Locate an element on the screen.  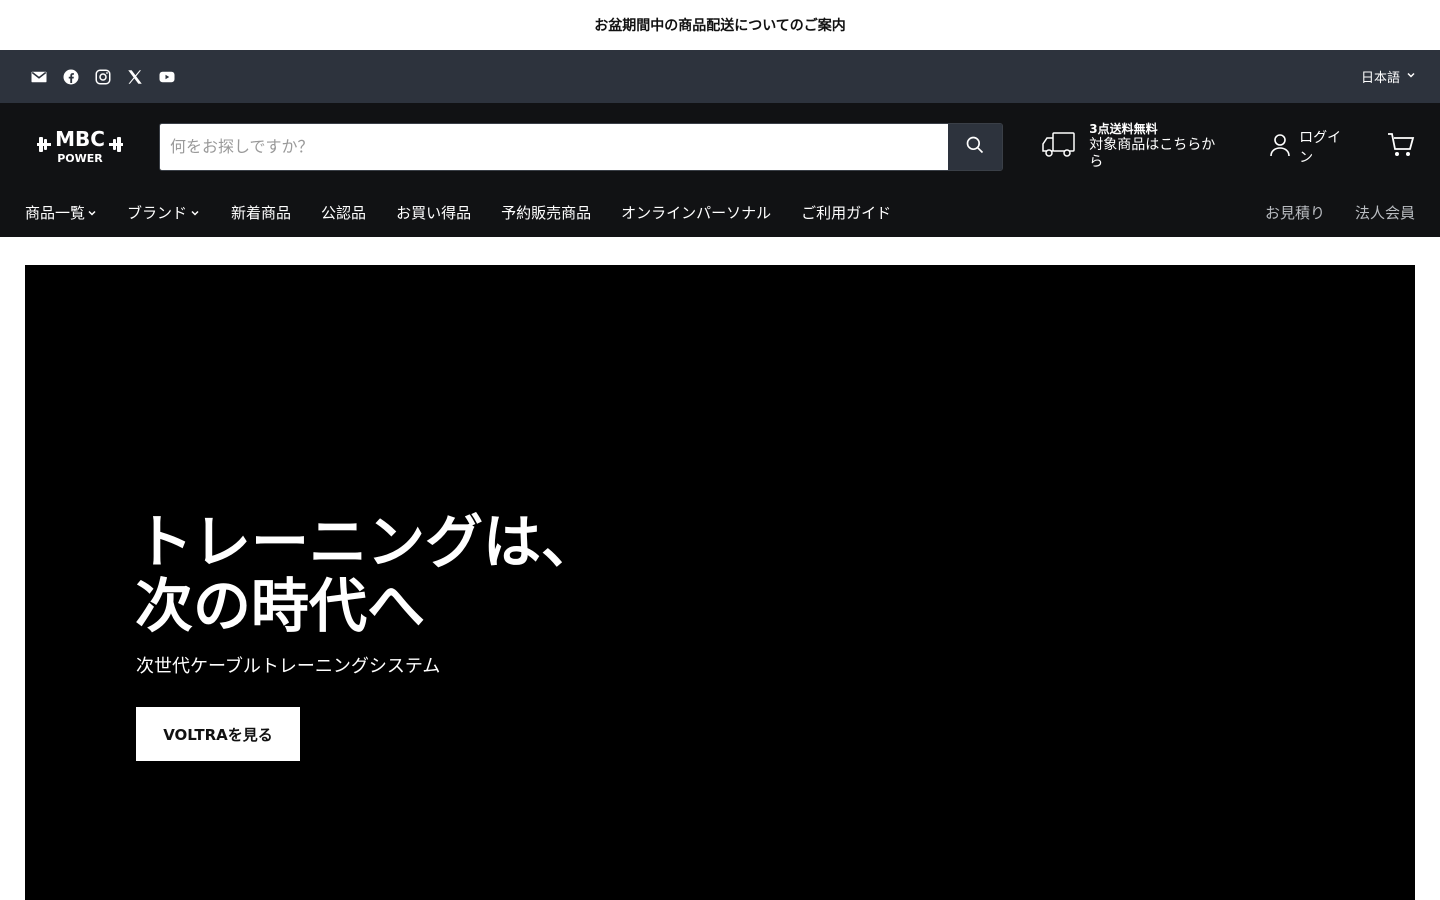
youtube-icon is located at coordinates (167, 77).